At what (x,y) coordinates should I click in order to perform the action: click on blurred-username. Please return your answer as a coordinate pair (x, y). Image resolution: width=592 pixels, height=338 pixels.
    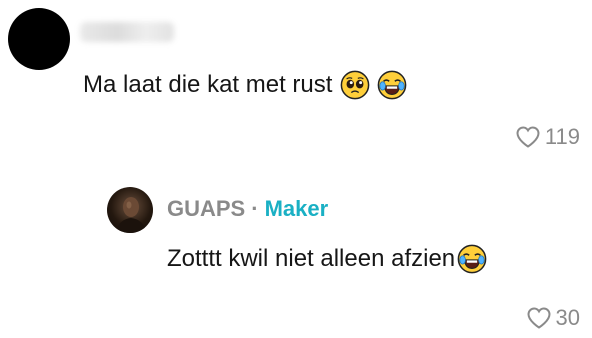
    Looking at the image, I should click on (127, 32).